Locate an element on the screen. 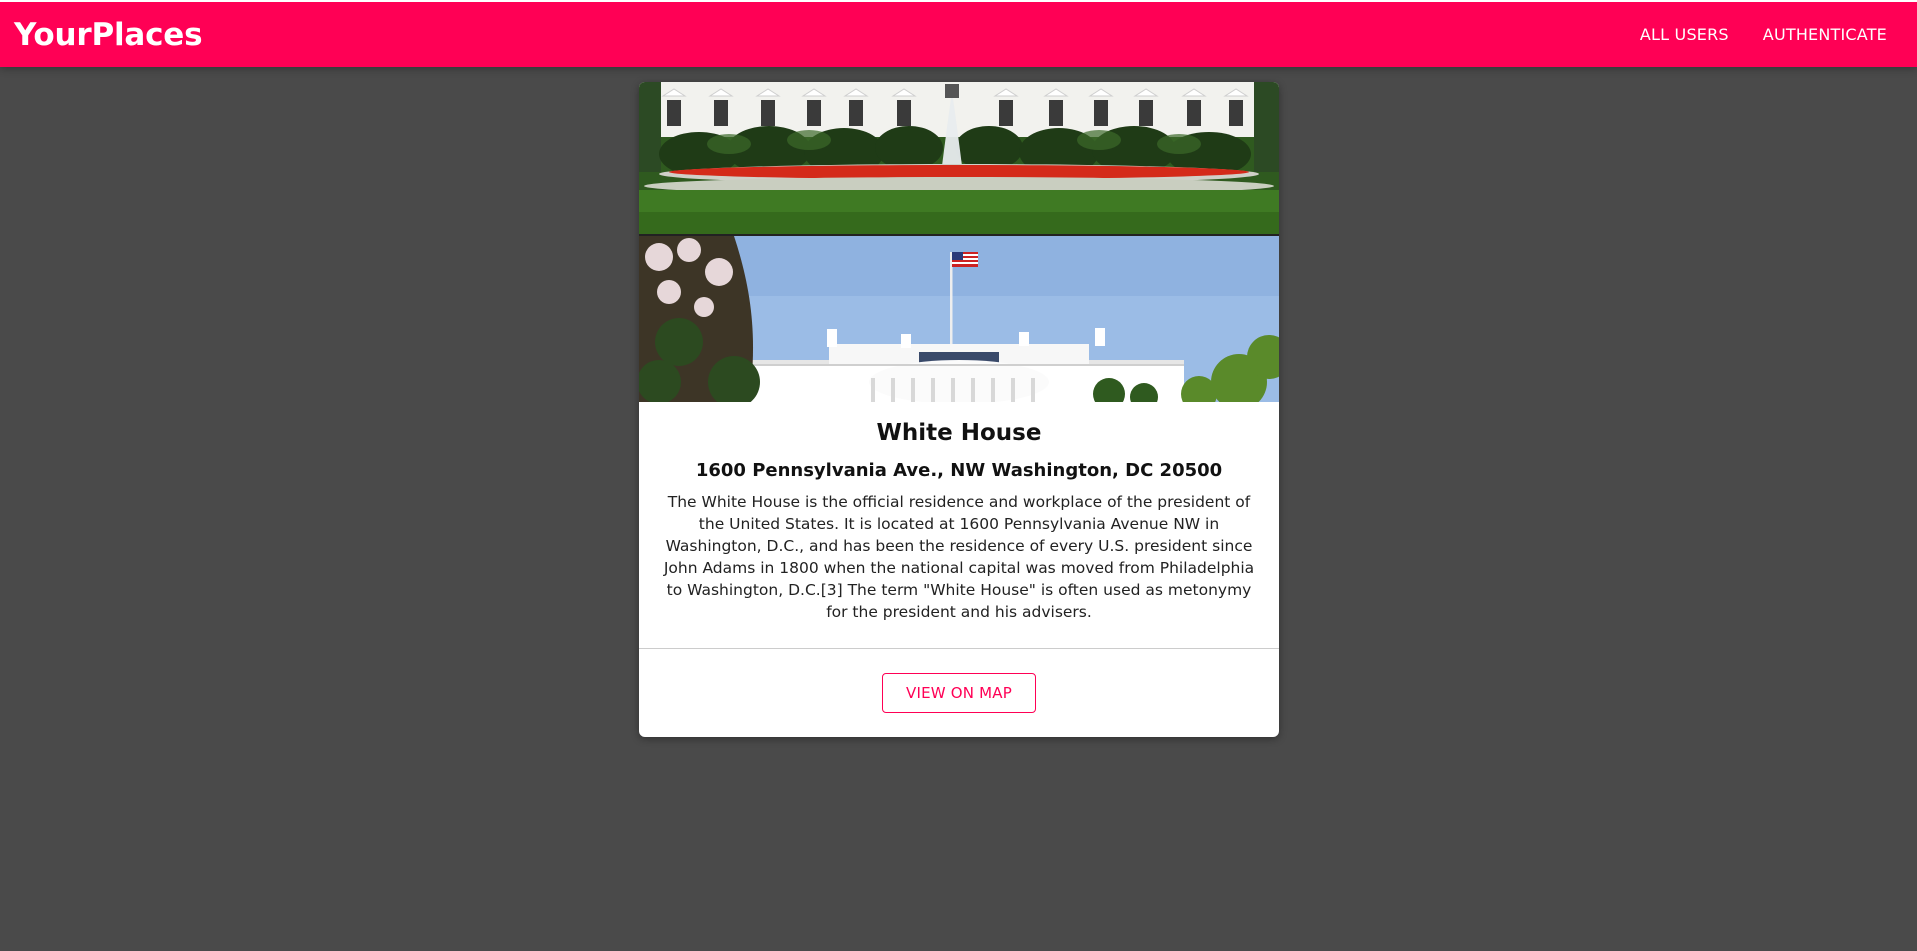  place-image is located at coordinates (959, 242).